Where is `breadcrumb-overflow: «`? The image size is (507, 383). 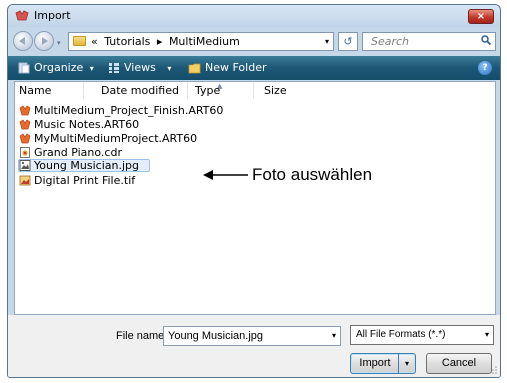 breadcrumb-overflow: « is located at coordinates (94, 41).